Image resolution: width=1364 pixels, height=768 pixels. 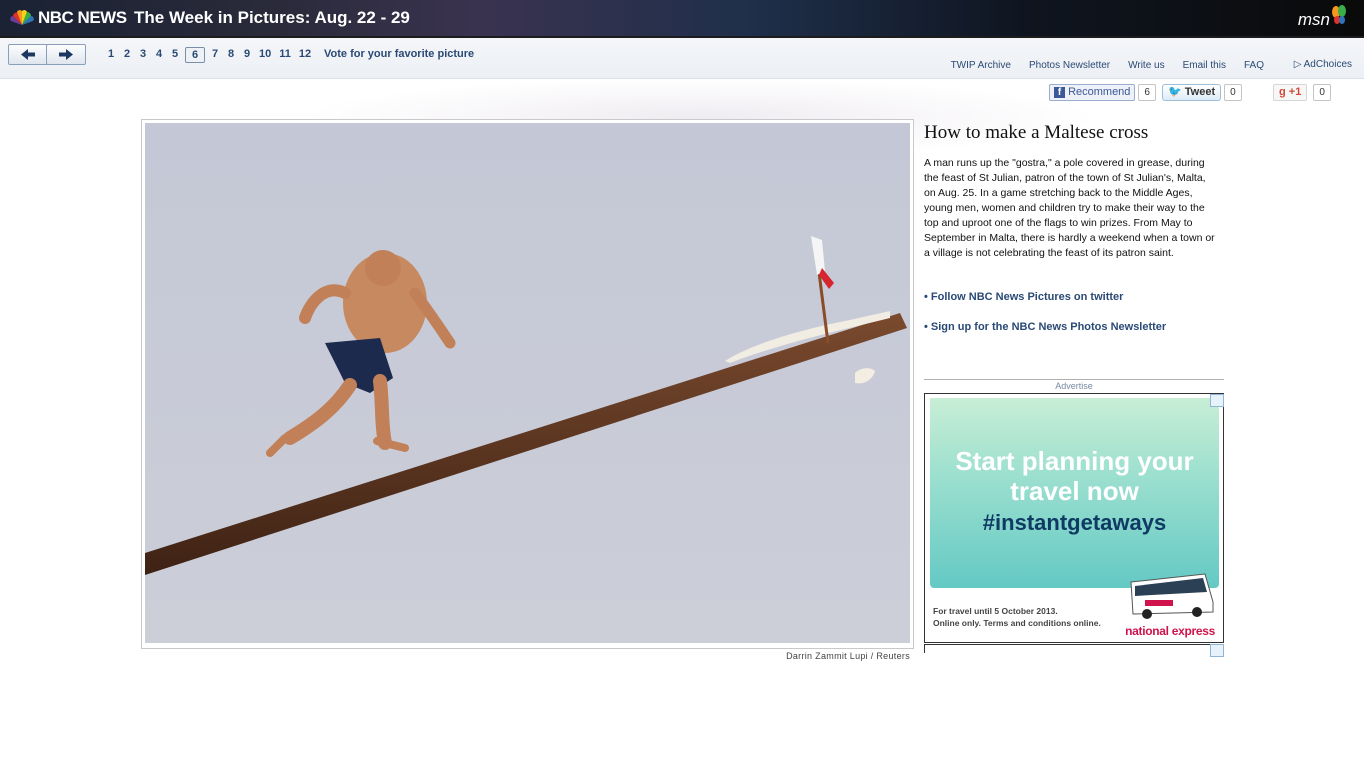 I want to click on arrow-right-icon, so click(x=66, y=54).